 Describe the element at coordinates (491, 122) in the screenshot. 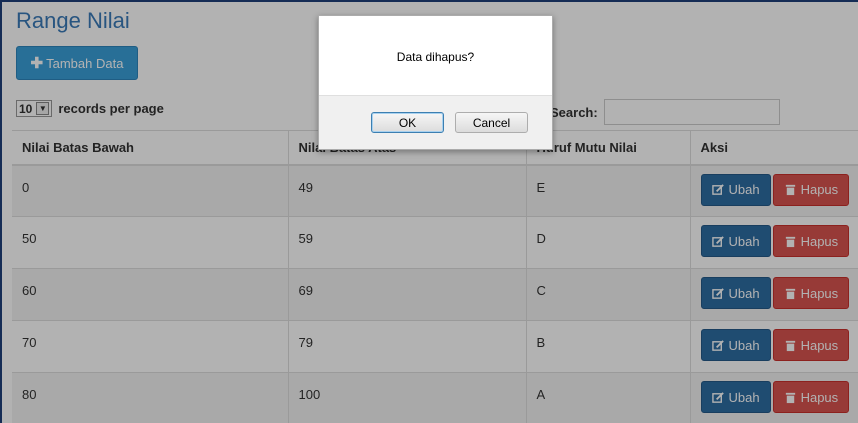

I see `cancel-button: Cancel` at that location.